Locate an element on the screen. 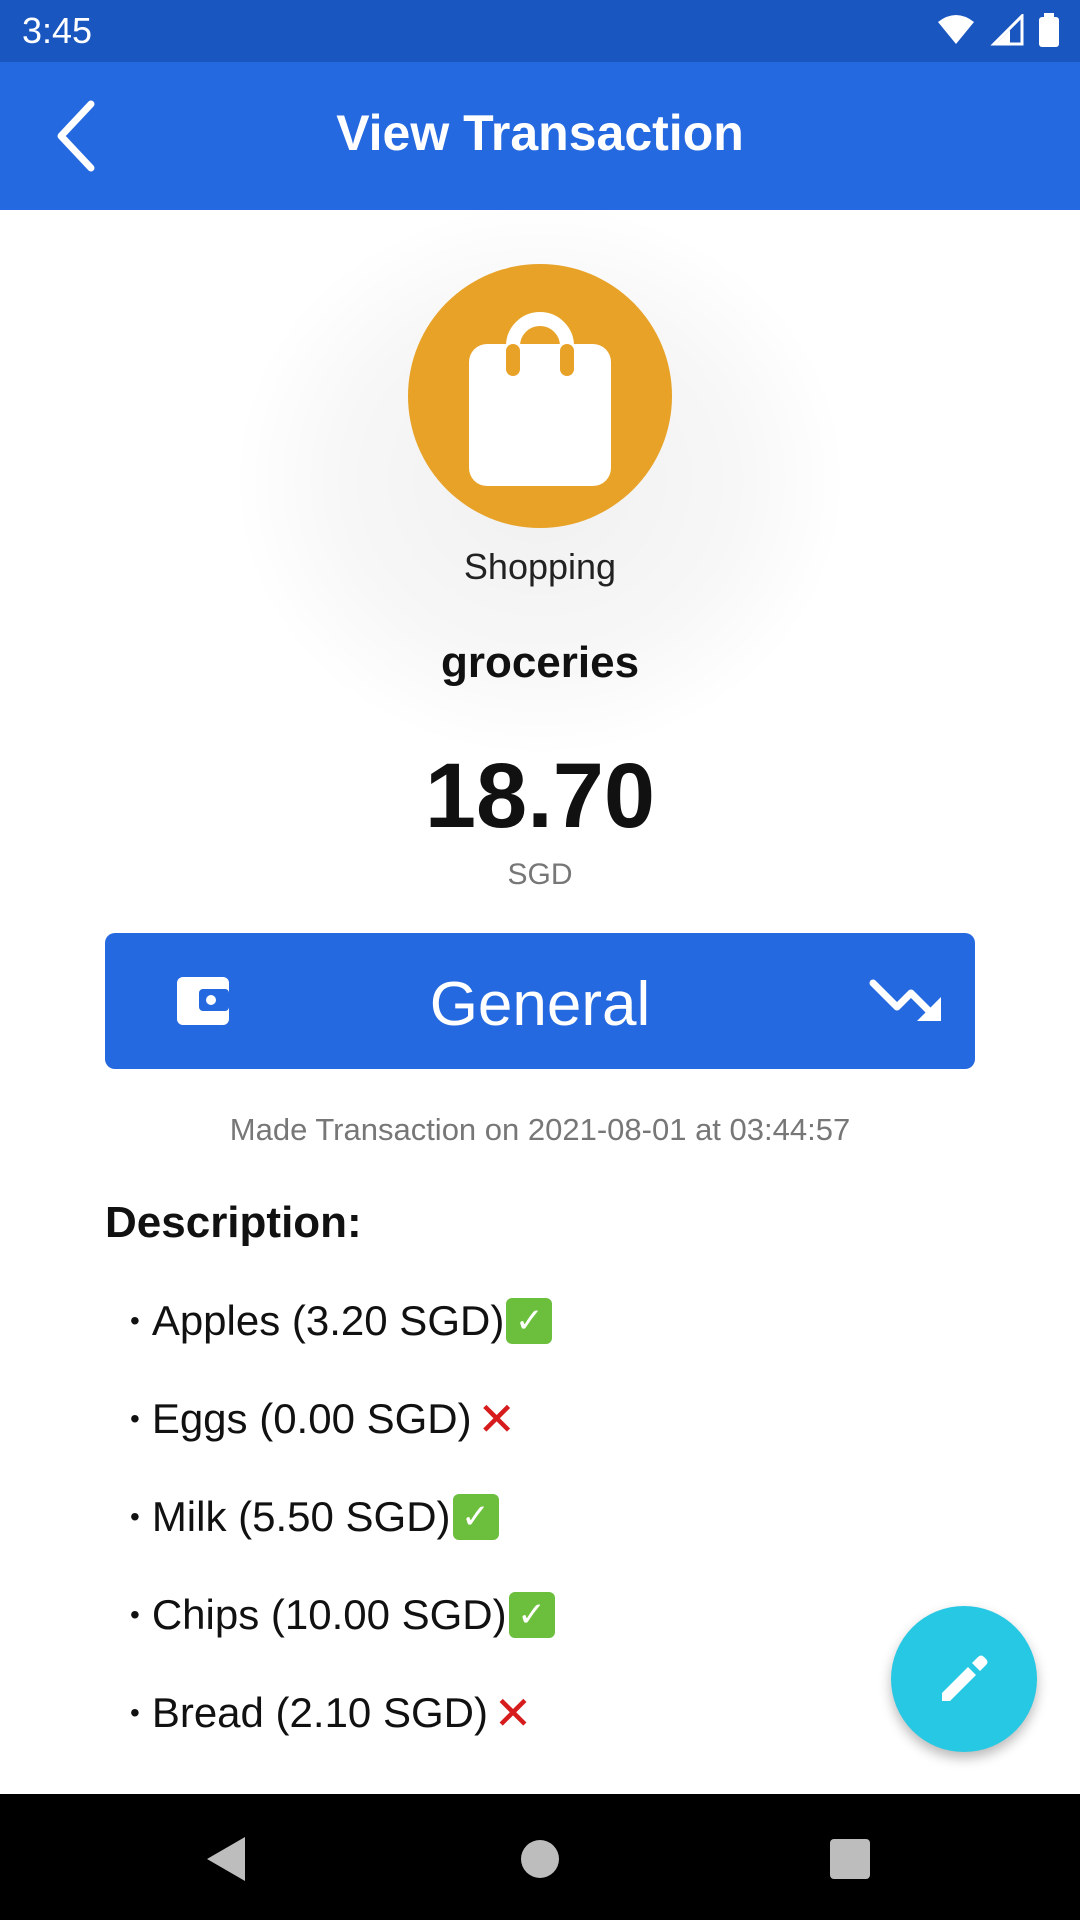 This screenshot has width=1080, height=1920. back-triangle-icon is located at coordinates (226, 1859).